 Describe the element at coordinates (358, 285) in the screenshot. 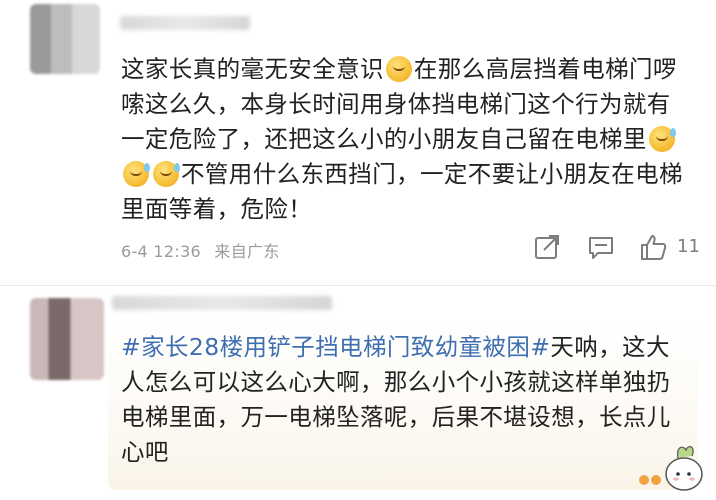

I see `divider` at that location.